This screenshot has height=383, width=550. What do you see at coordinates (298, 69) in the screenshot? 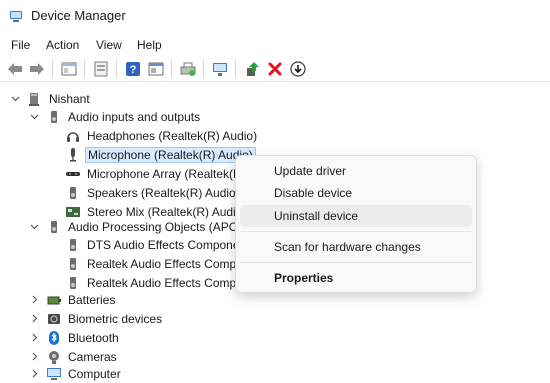
I see `download-icon` at bounding box center [298, 69].